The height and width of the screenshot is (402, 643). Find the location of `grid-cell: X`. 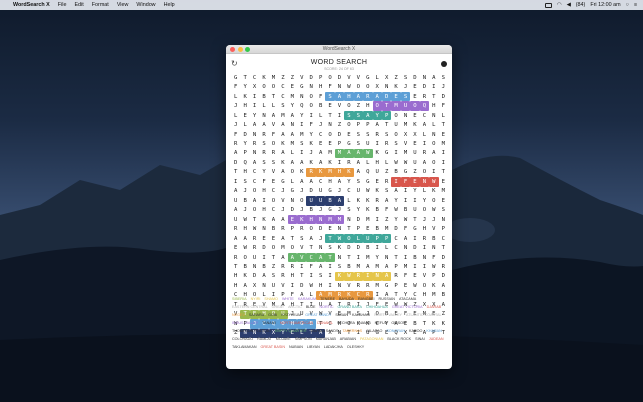

grid-cell: X is located at coordinates (254, 285).